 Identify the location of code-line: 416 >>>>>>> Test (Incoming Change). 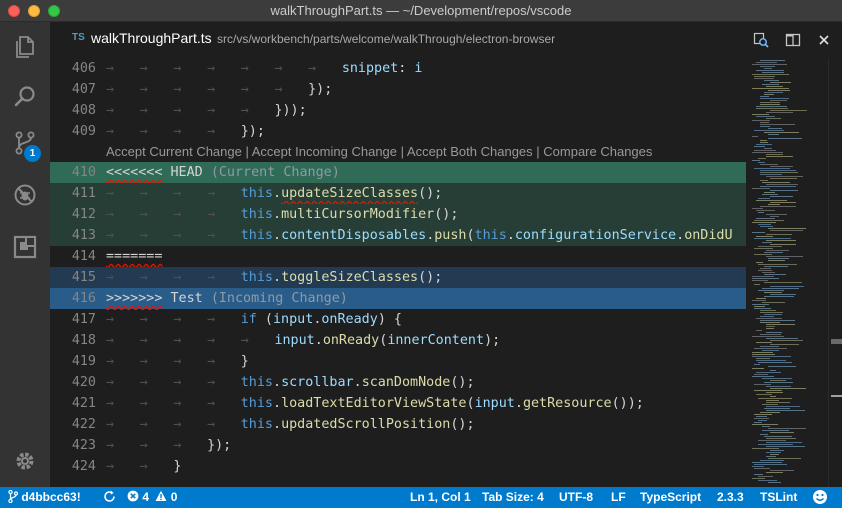
(398, 298).